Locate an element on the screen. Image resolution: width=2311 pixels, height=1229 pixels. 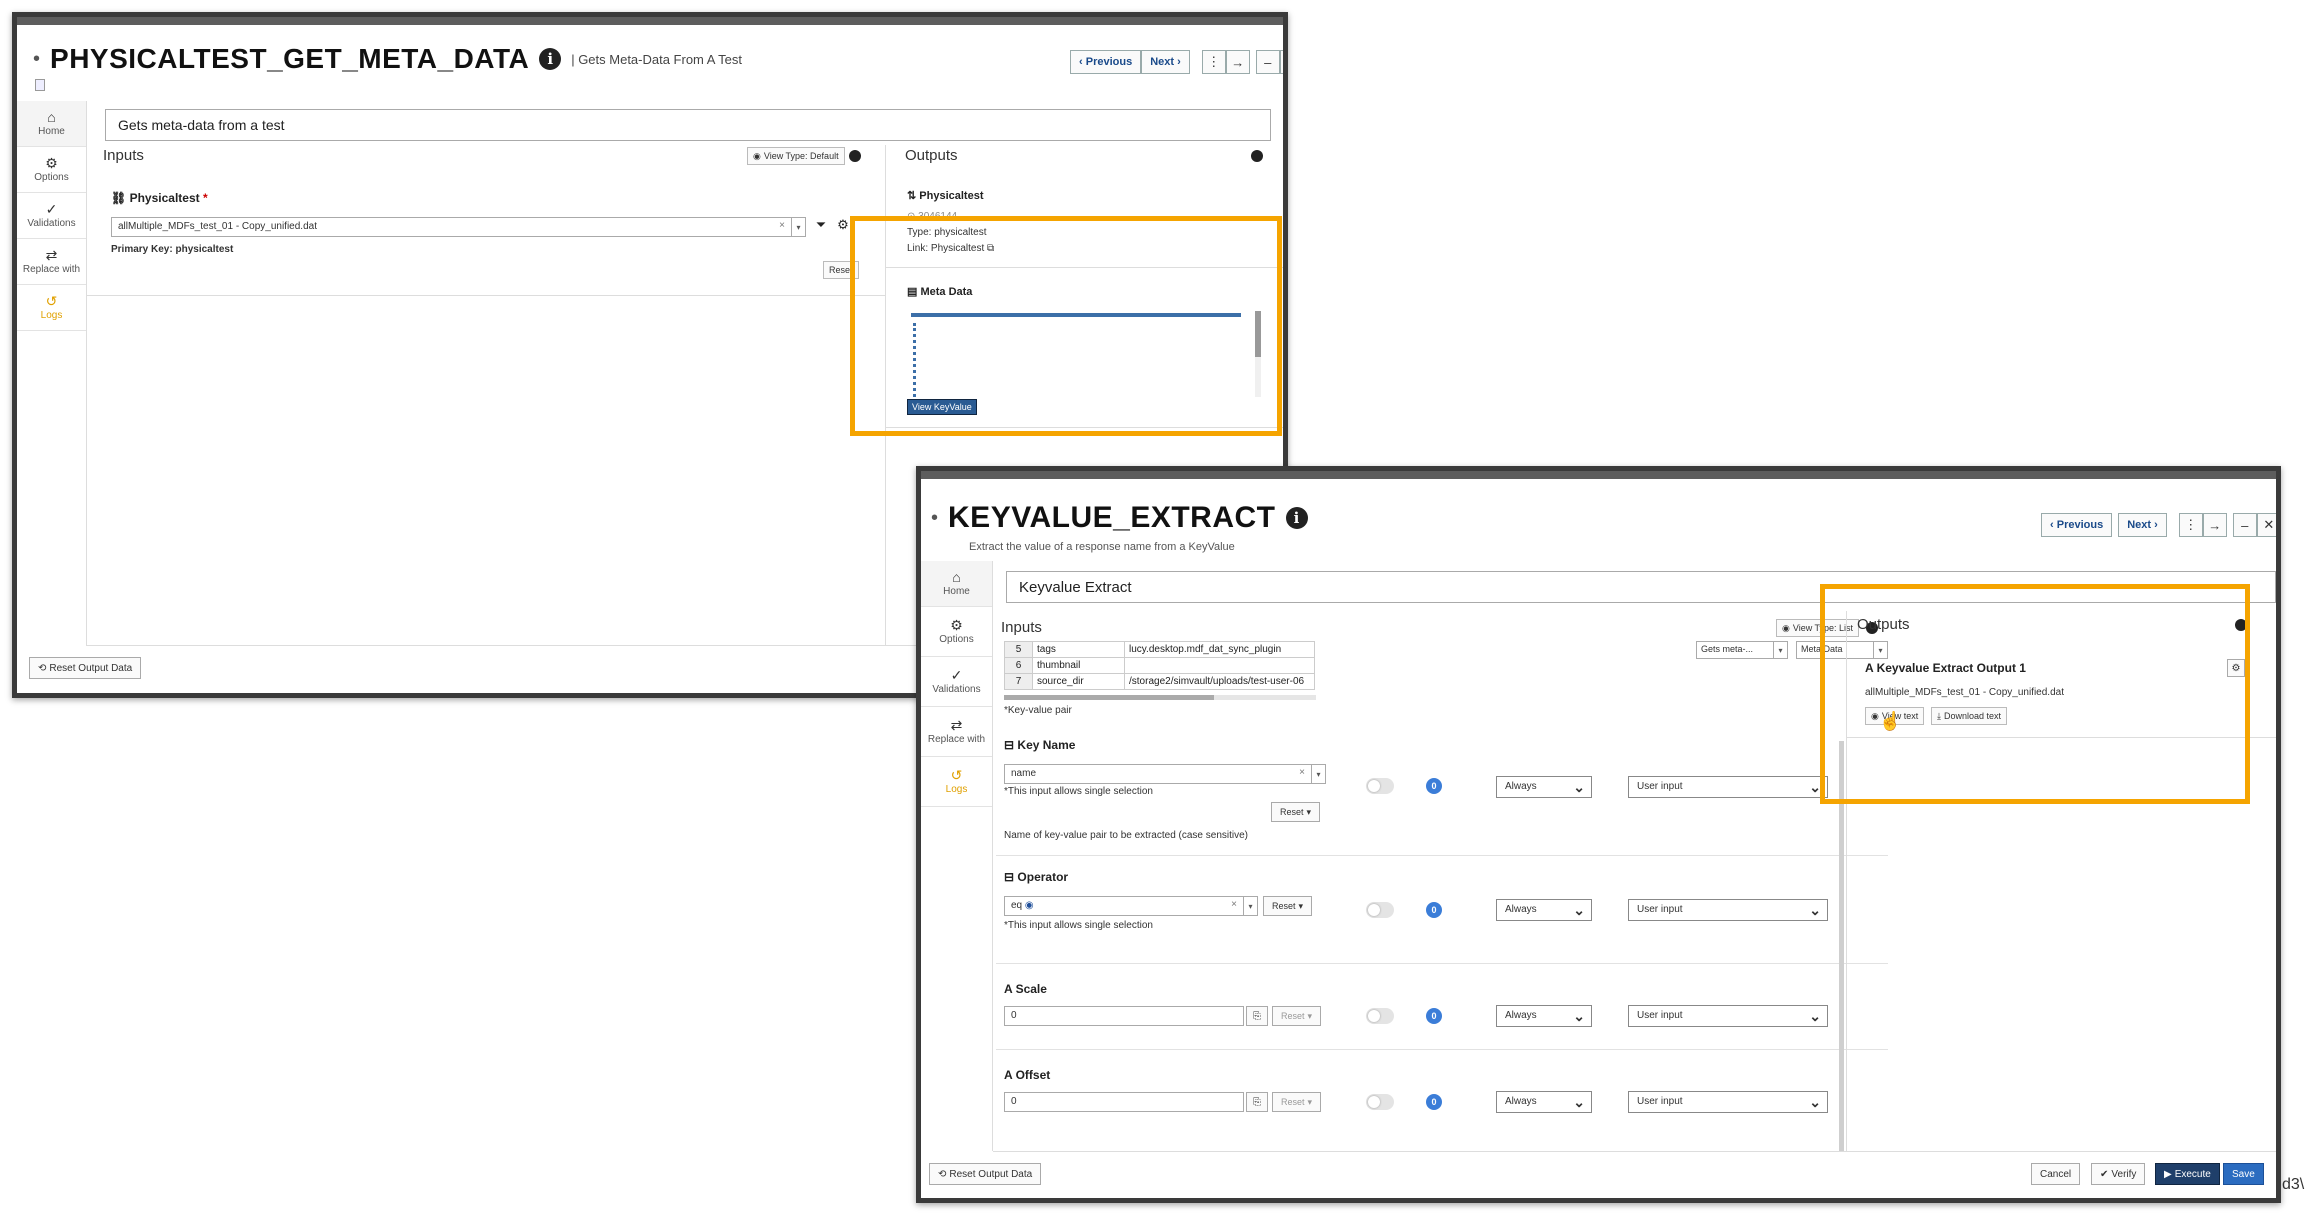
caret-down-icon: ▾ is located at coordinates (1309, 811).